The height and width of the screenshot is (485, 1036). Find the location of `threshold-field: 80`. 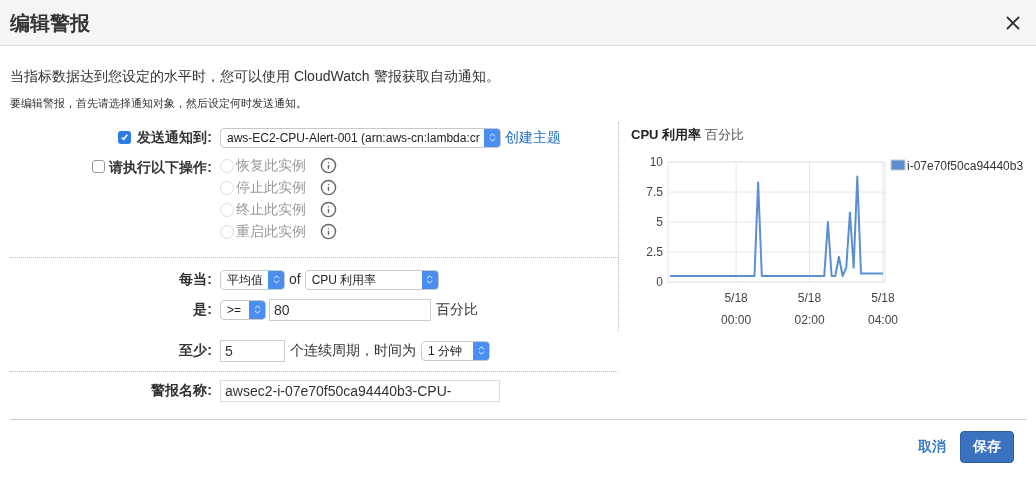

threshold-field: 80 is located at coordinates (350, 309).